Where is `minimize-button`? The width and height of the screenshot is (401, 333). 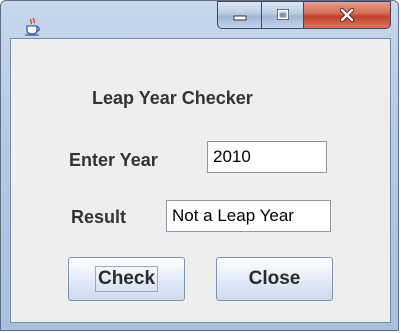
minimize-button is located at coordinates (239, 15).